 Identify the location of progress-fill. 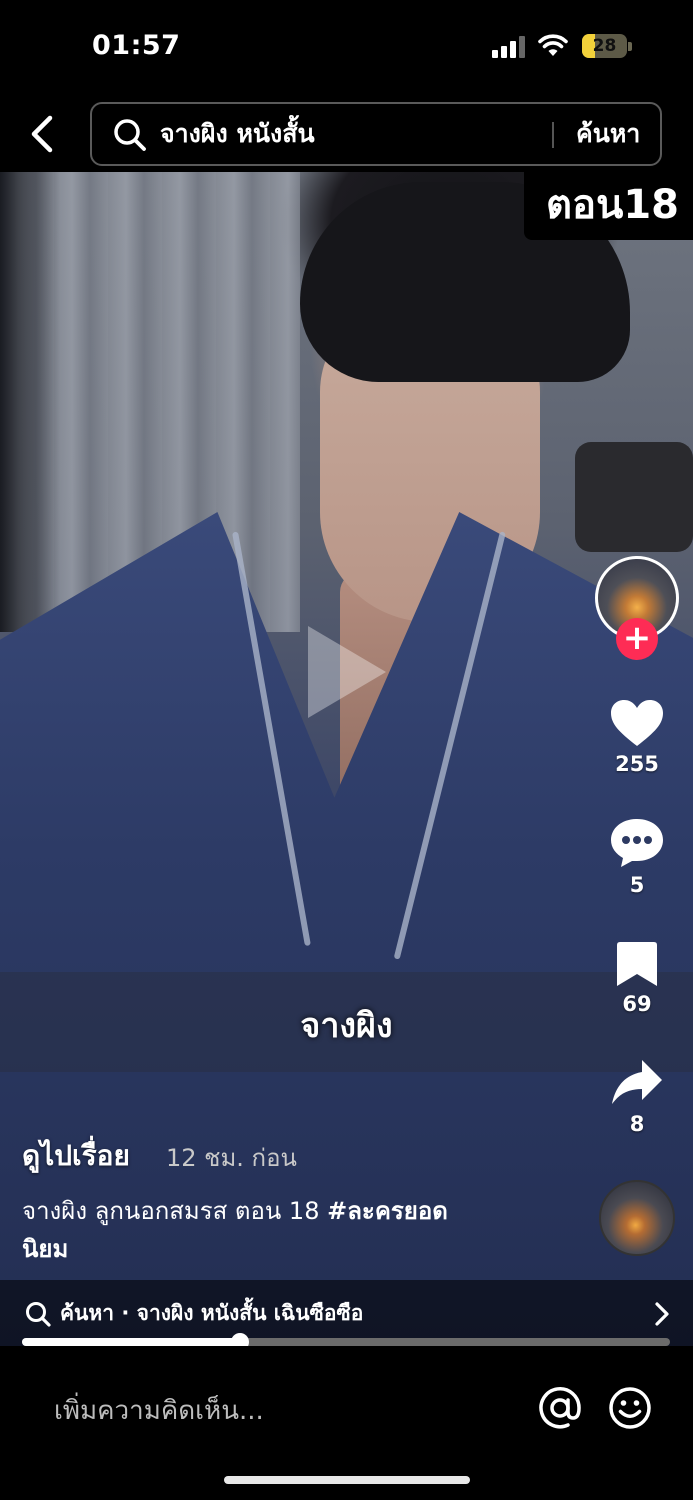
(131, 1342).